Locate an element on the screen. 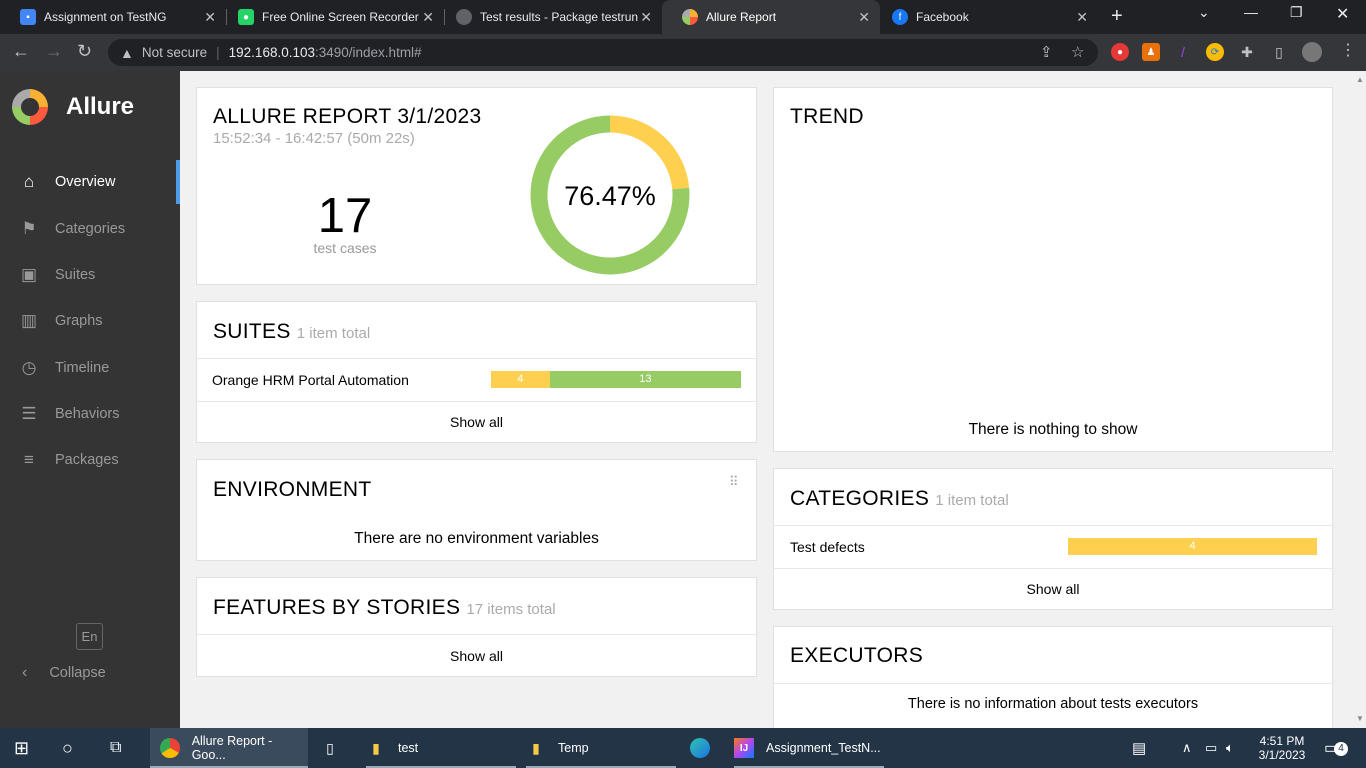  sidebar-item-overview: ⌂ Overview is located at coordinates (90, 182).